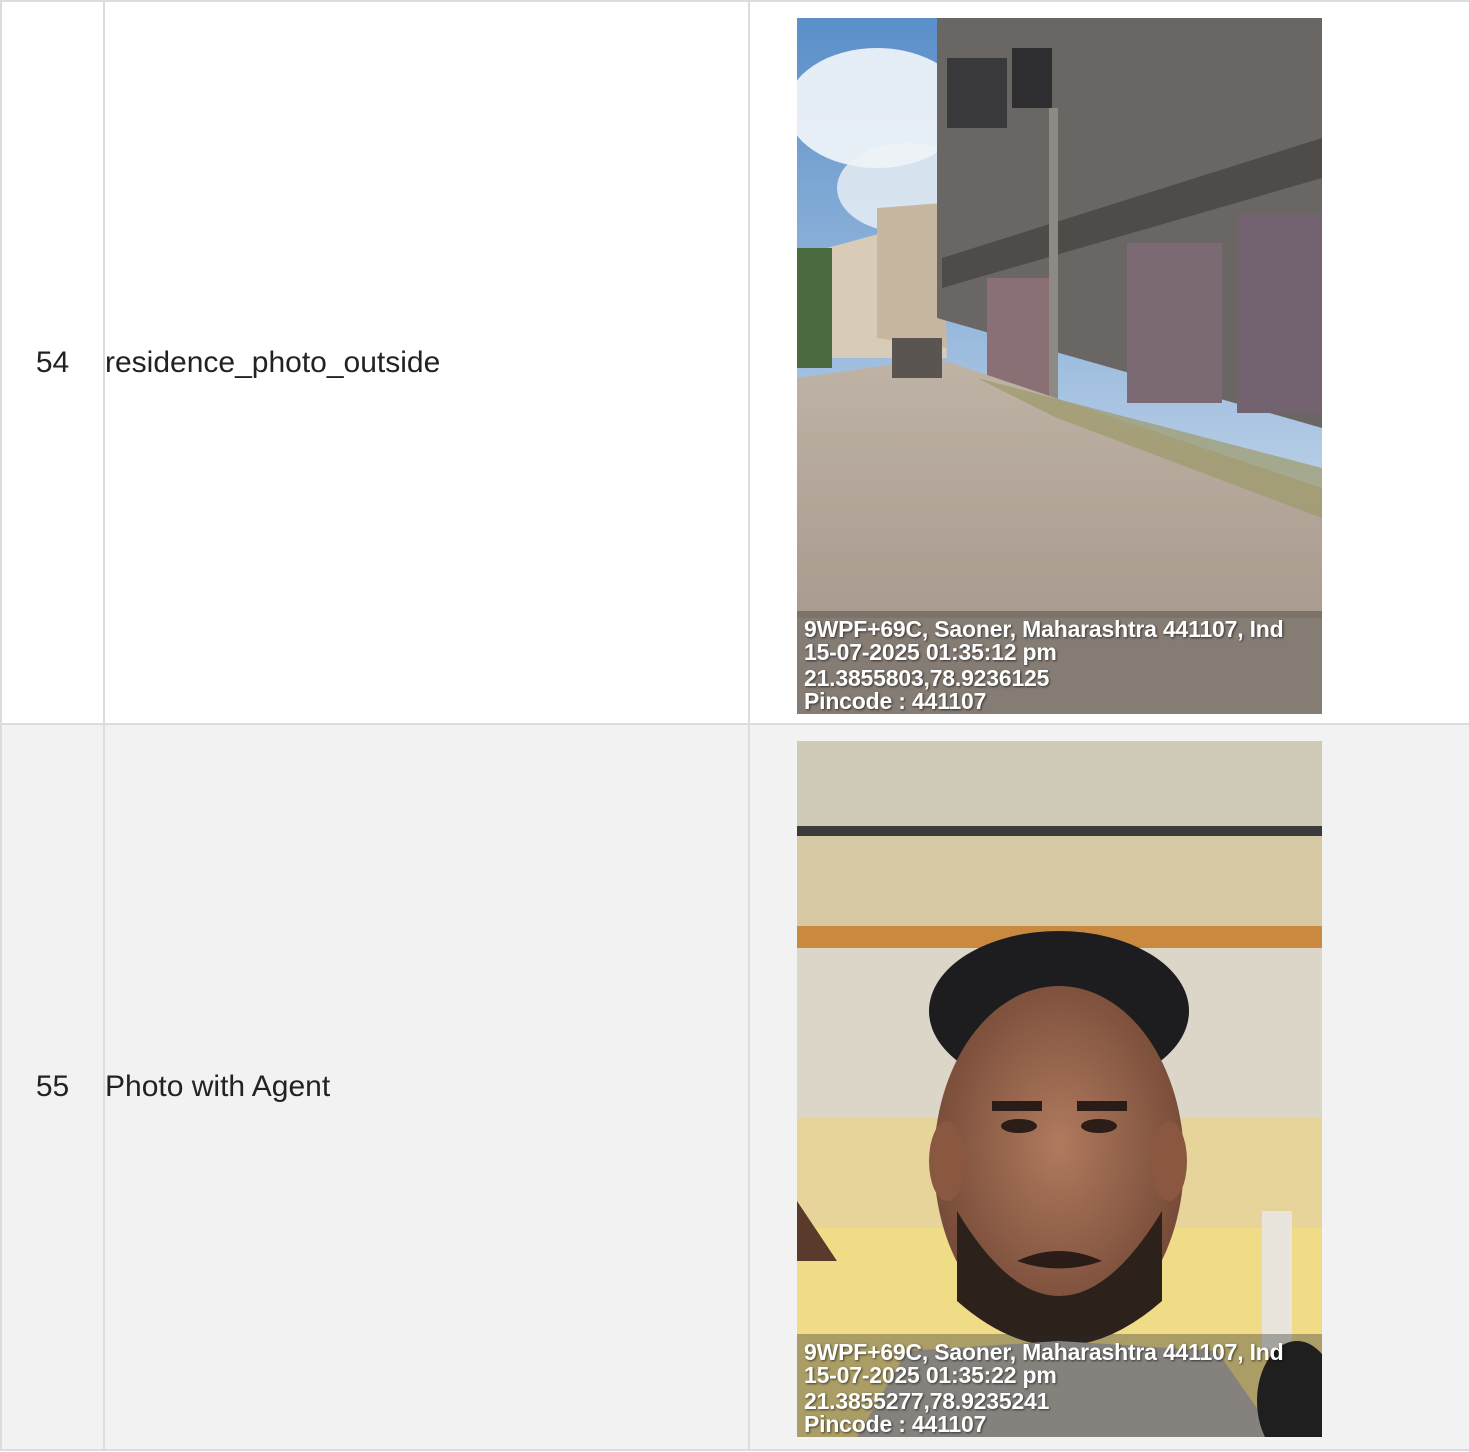 The width and height of the screenshot is (1469, 1452). I want to click on stamp-datetime: 15-07-2025 01:35:12 pm, so click(930, 652).